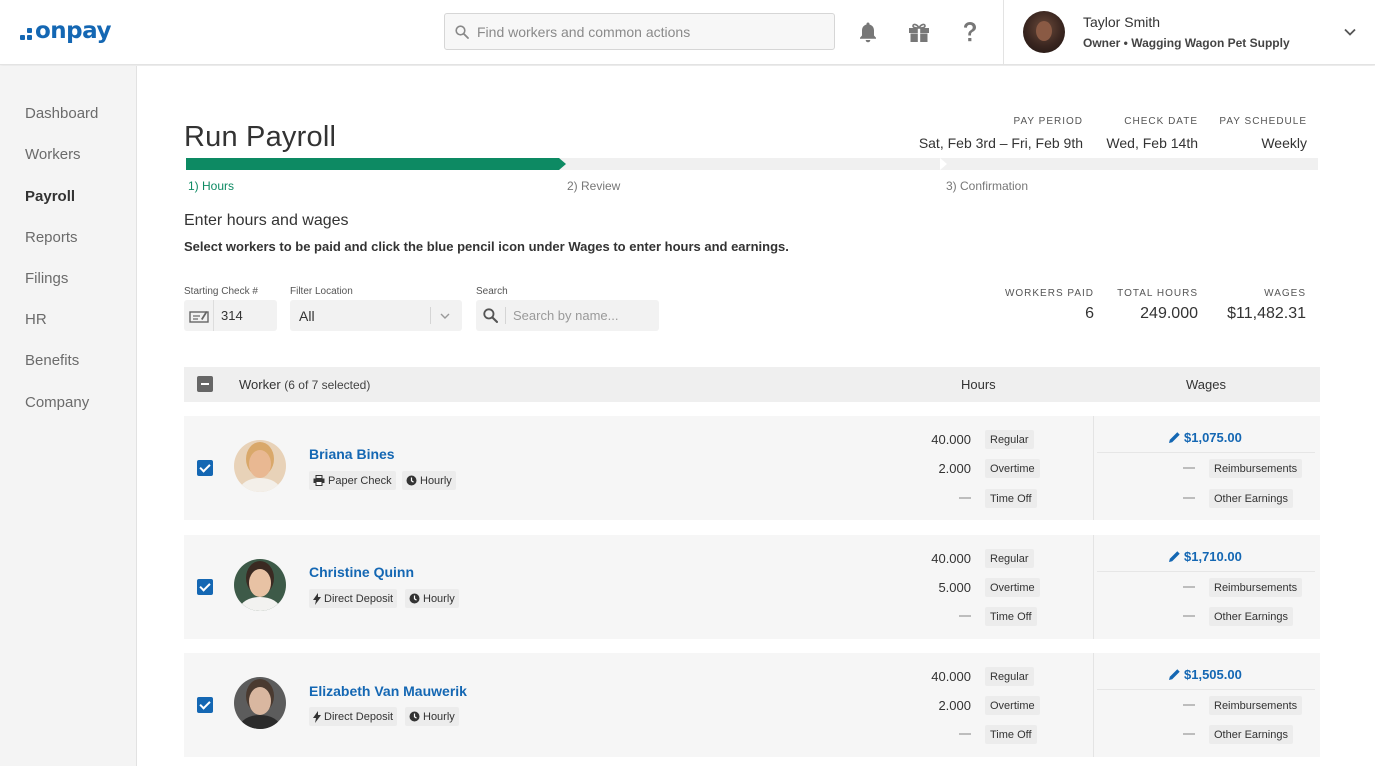 The height and width of the screenshot is (766, 1375). What do you see at coordinates (1205, 556) in the screenshot?
I see `wage-edit-link: $1,710.00` at bounding box center [1205, 556].